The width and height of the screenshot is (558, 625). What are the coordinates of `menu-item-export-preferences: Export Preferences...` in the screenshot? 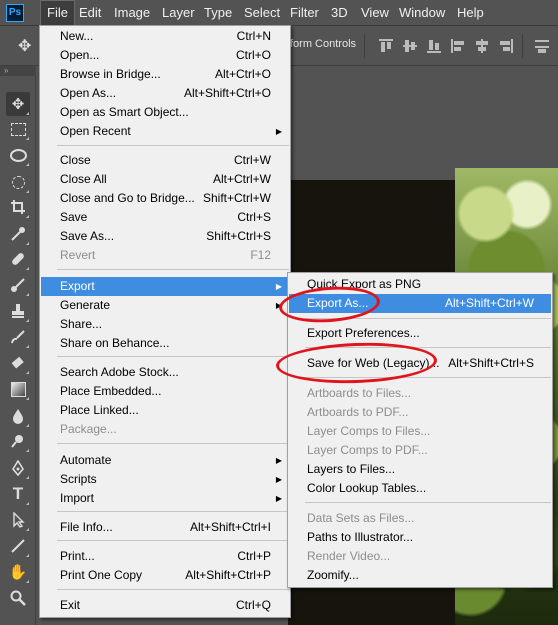 It's located at (420, 333).